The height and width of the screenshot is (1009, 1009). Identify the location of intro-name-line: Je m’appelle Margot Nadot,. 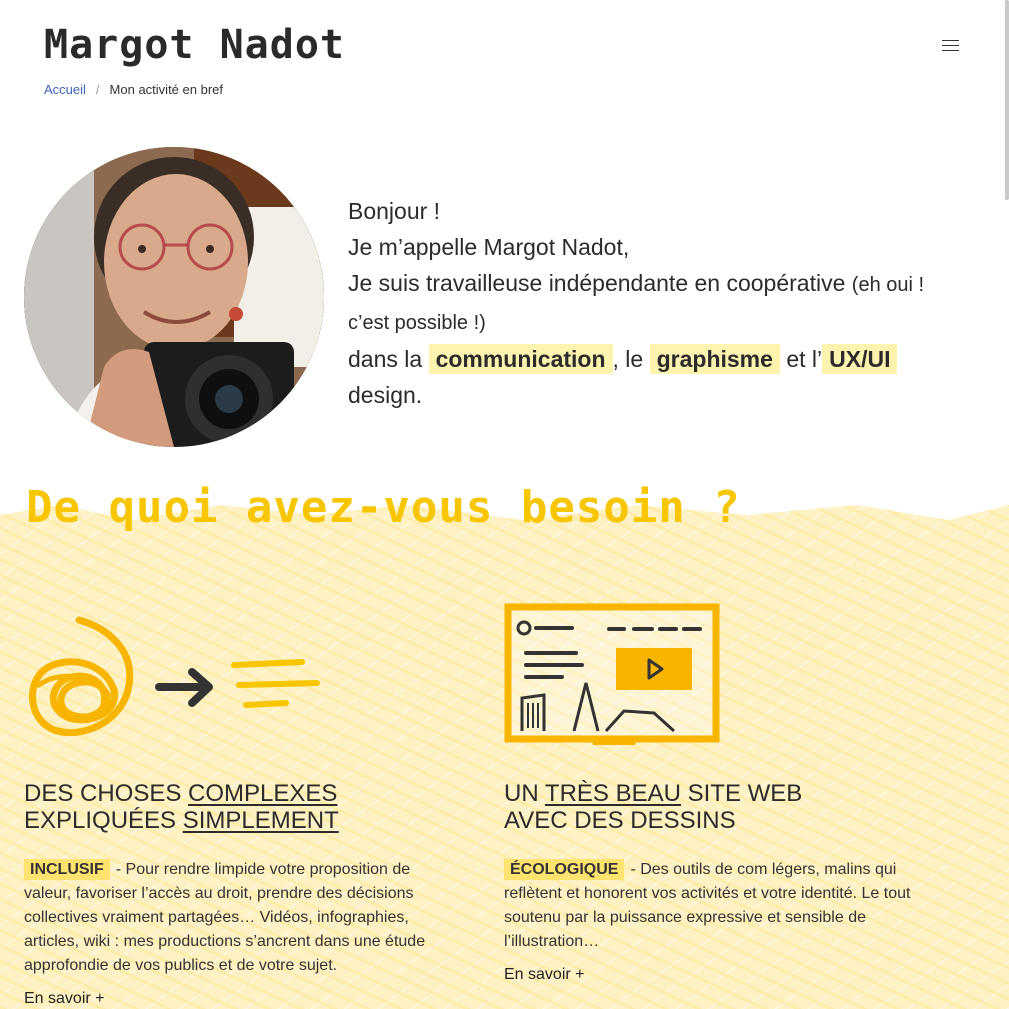
(489, 247).